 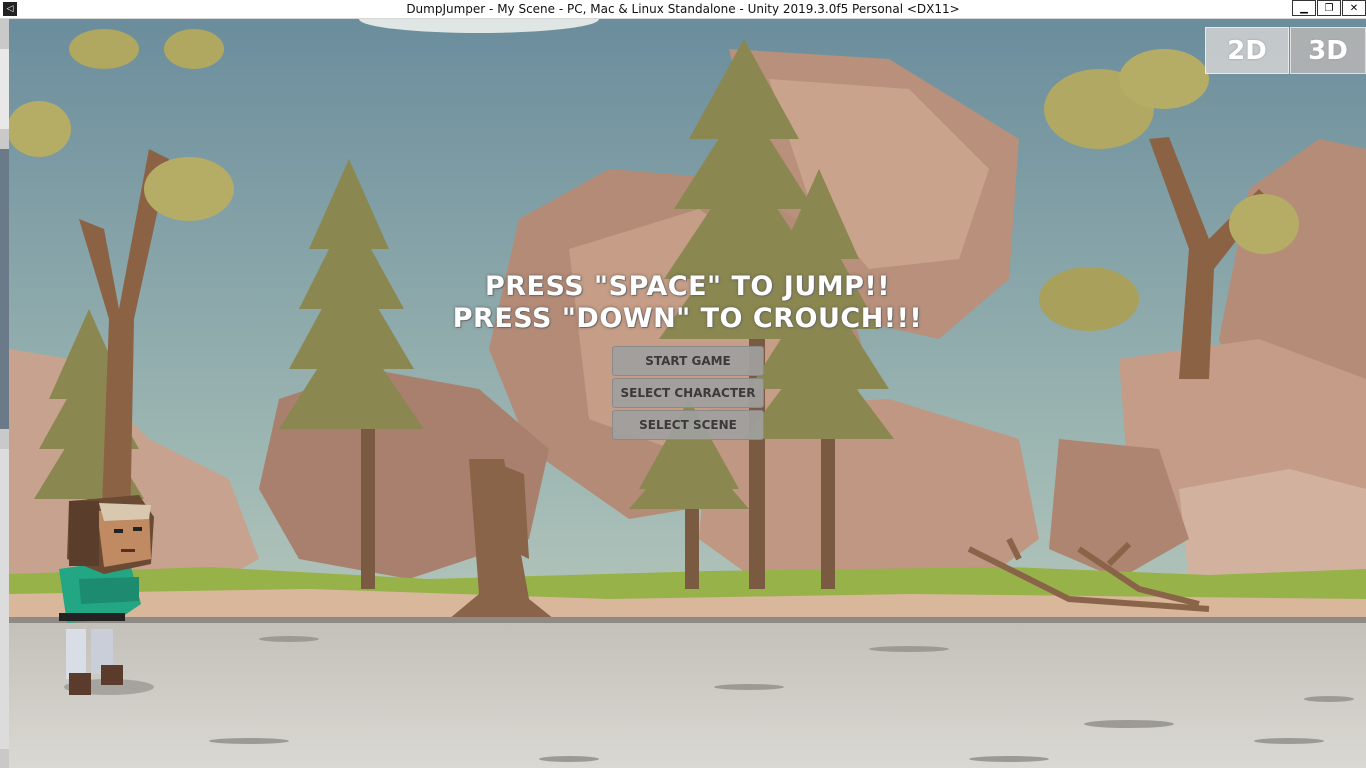 I want to click on window-controls: ▁ ❐ ✕, so click(x=1328, y=9).